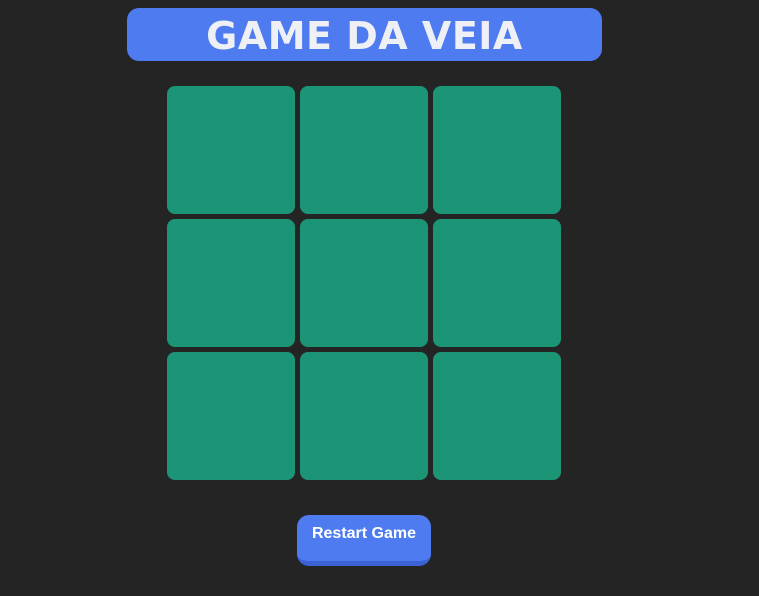  I want to click on game-title: GAME DA VEIA, so click(364, 35).